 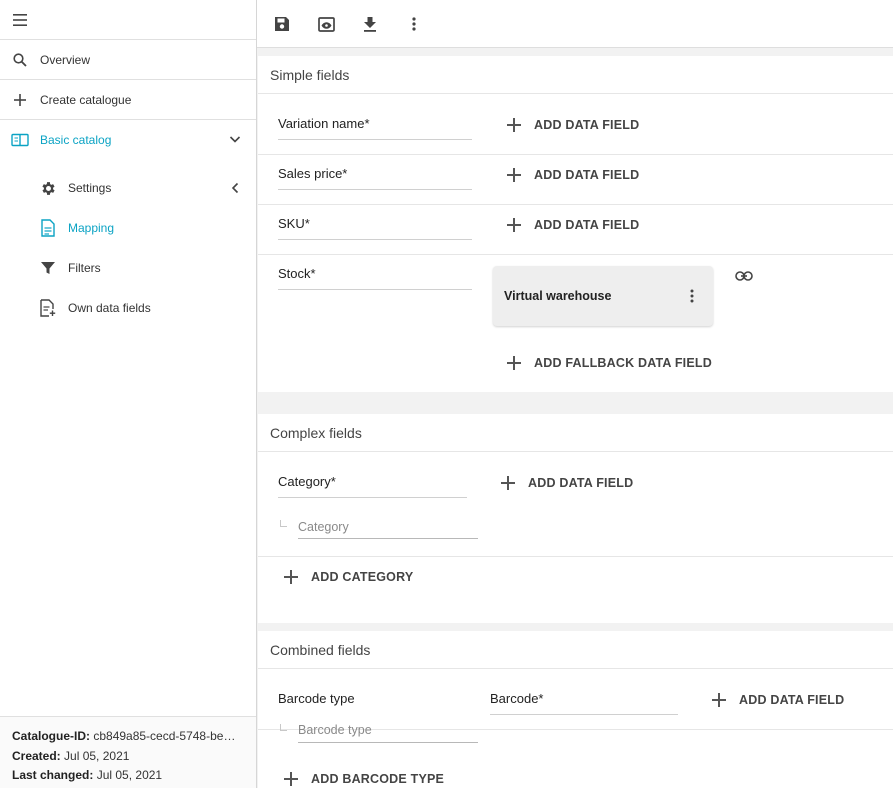 I want to click on sidebar-subitem-settings: Settings, so click(x=128, y=188).